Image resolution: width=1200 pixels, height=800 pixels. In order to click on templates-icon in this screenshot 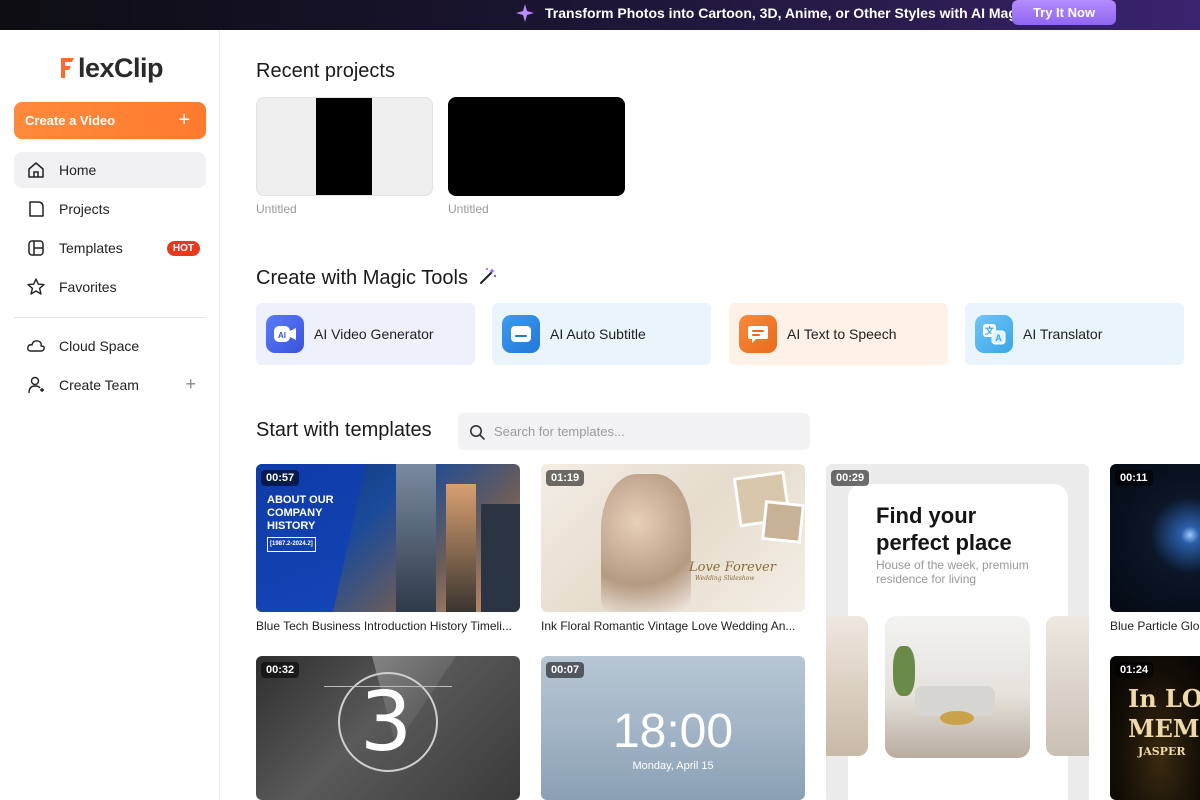, I will do `click(36, 248)`.